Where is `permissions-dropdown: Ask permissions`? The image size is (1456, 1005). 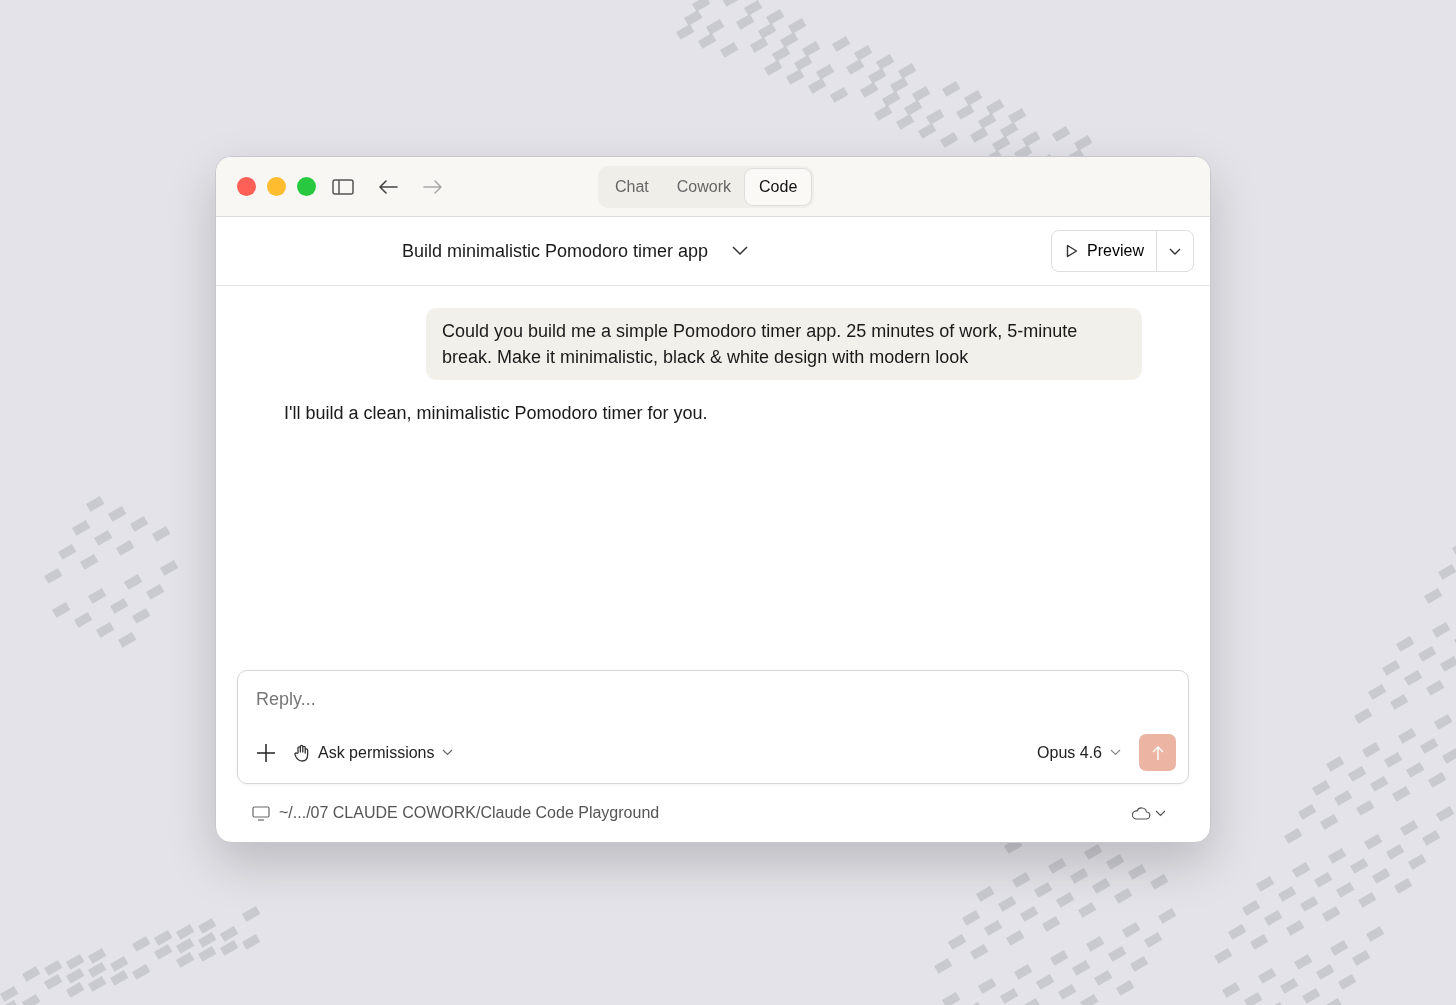 permissions-dropdown: Ask permissions is located at coordinates (374, 752).